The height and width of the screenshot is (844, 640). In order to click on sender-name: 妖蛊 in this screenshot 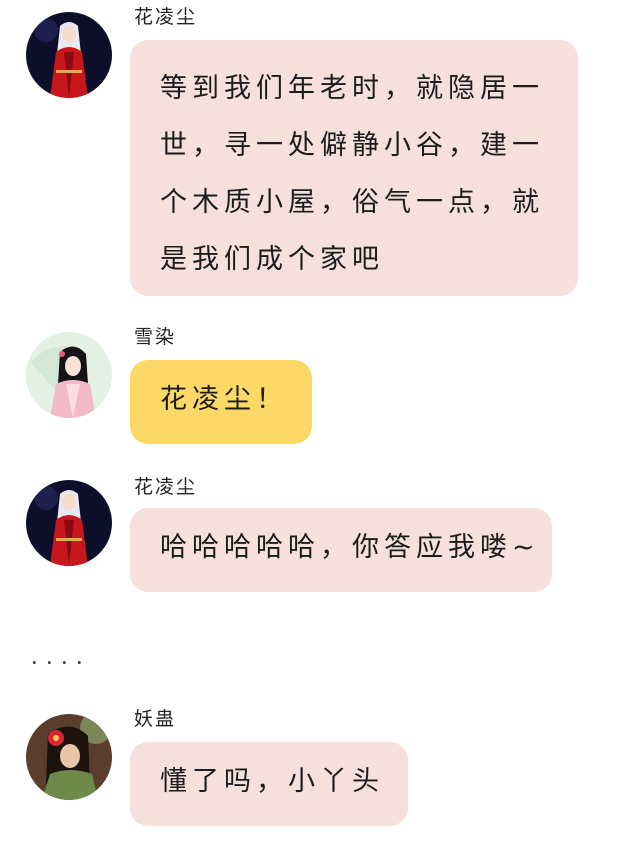, I will do `click(155, 719)`.